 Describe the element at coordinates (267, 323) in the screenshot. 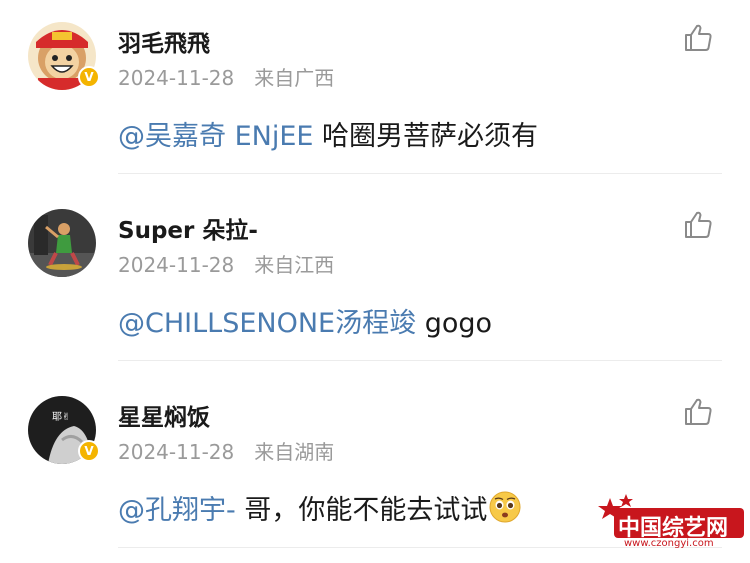

I see `mention-link: @CHILLSENONE汤程竣` at that location.